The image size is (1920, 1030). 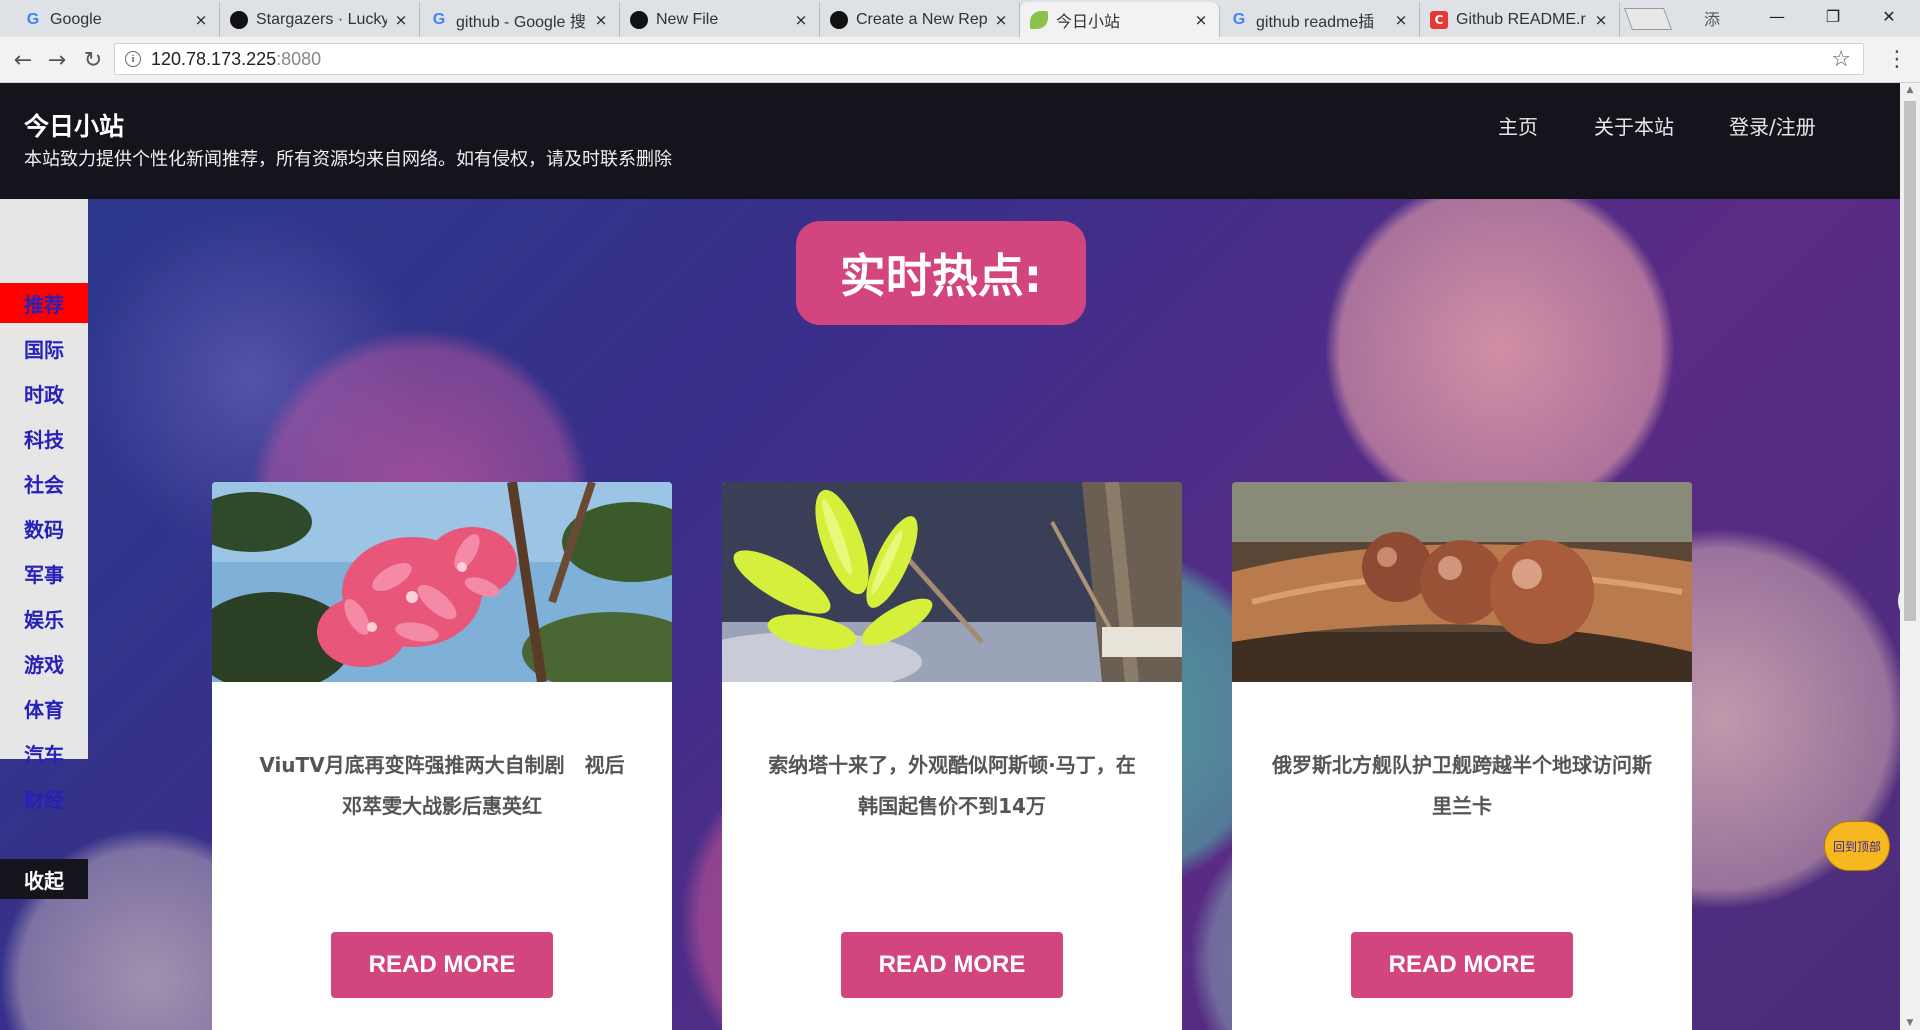 I want to click on category-item-society: 社会, so click(x=44, y=483).